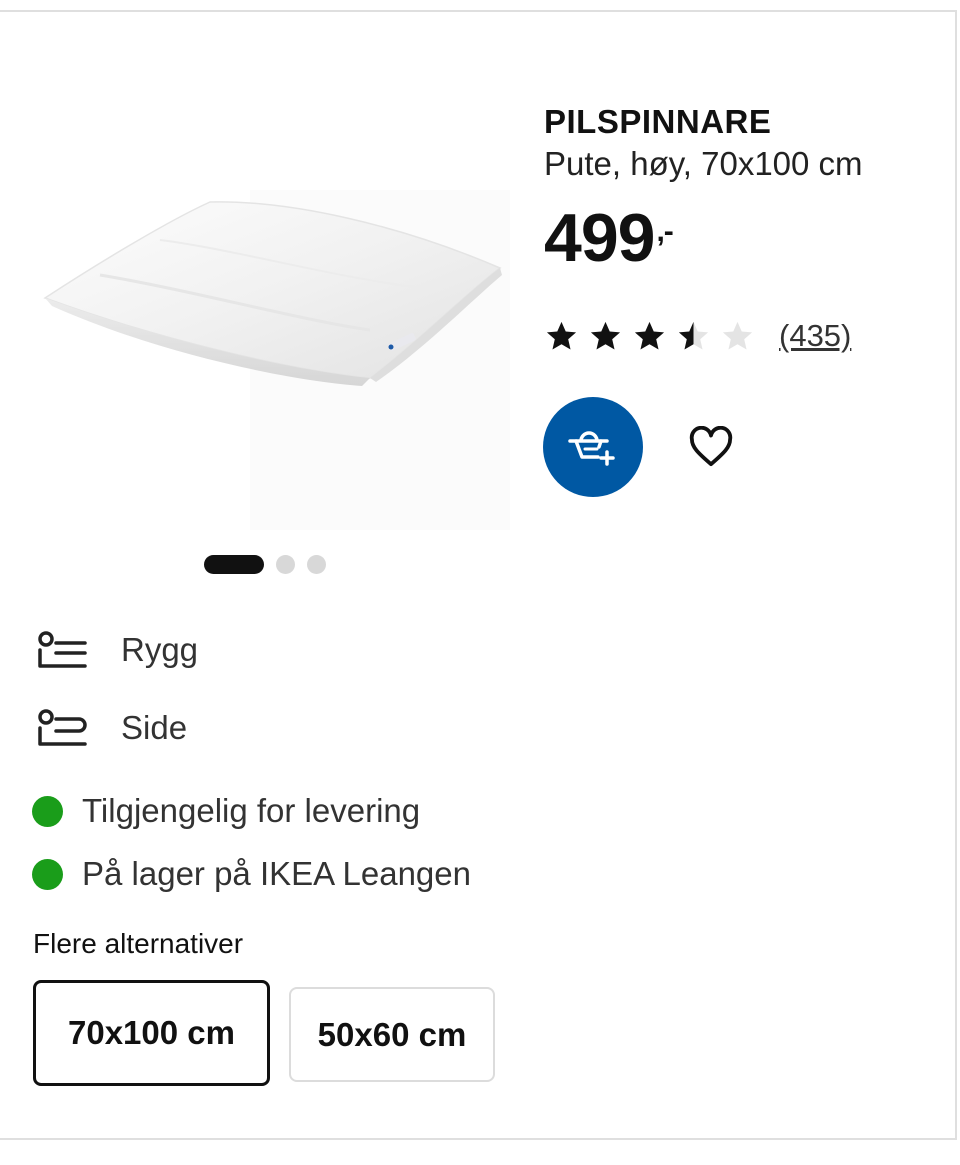 This screenshot has height=1165, width=960. Describe the element at coordinates (111, 728) in the screenshot. I see `sleep-position-side: Side` at that location.